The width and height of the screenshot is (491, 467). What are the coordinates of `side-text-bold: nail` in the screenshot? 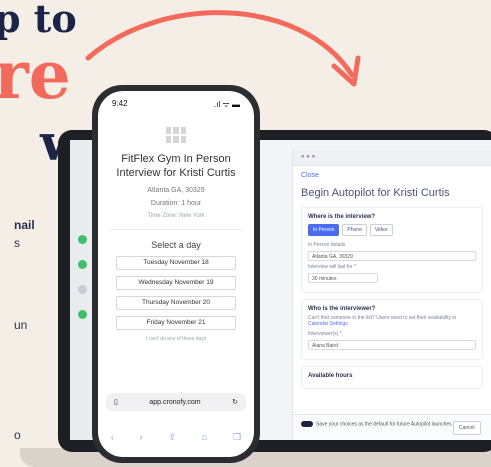 It's located at (24, 225).